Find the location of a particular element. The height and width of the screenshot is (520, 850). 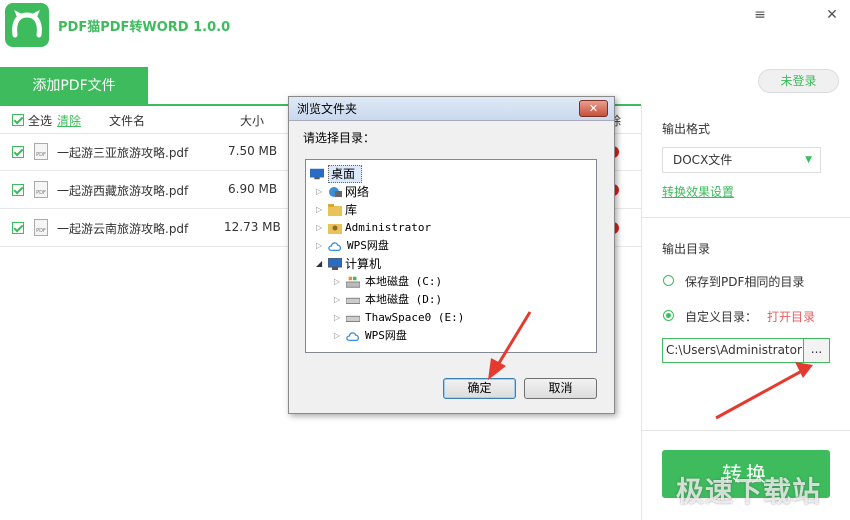

tree-label: Administrator is located at coordinates (388, 227).